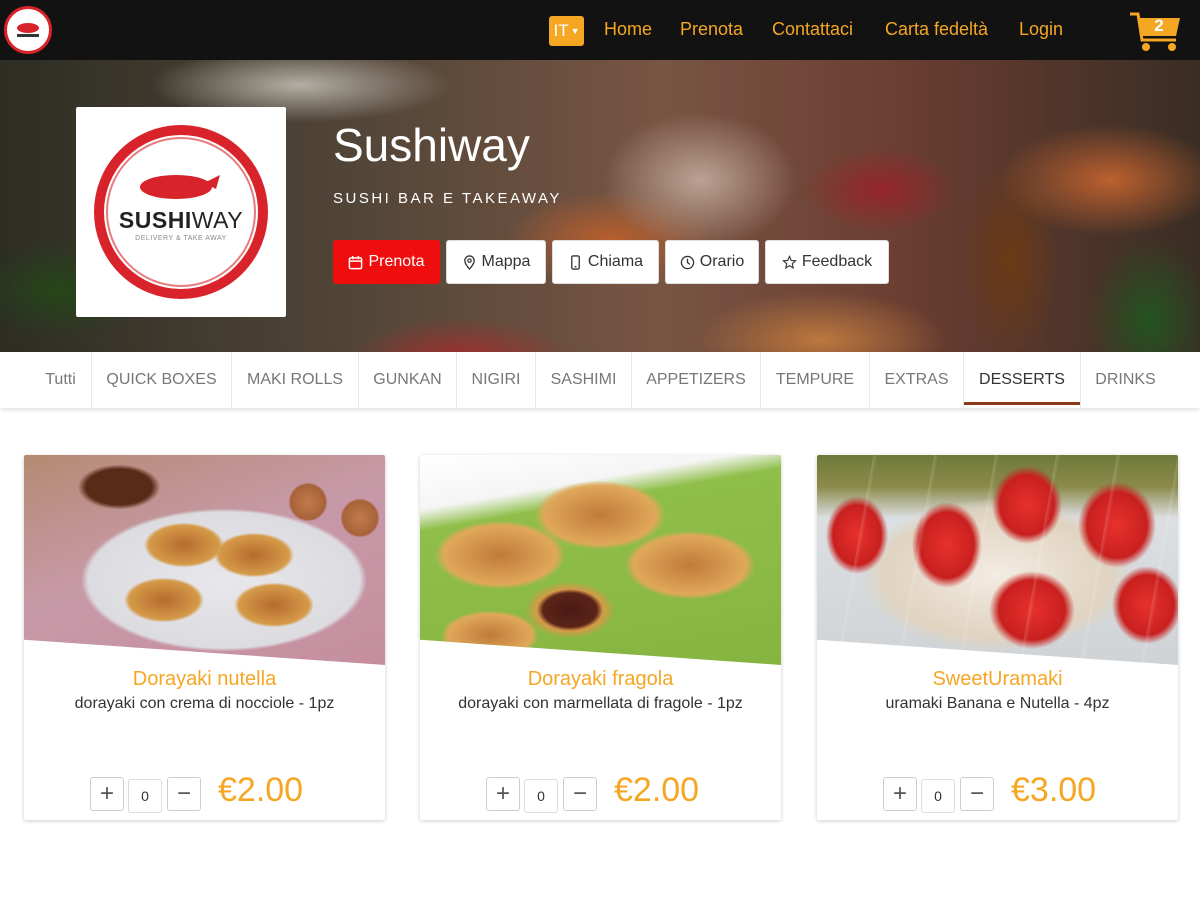 The height and width of the screenshot is (900, 1200). I want to click on tab-appetizers: APPETIZERS, so click(696, 380).